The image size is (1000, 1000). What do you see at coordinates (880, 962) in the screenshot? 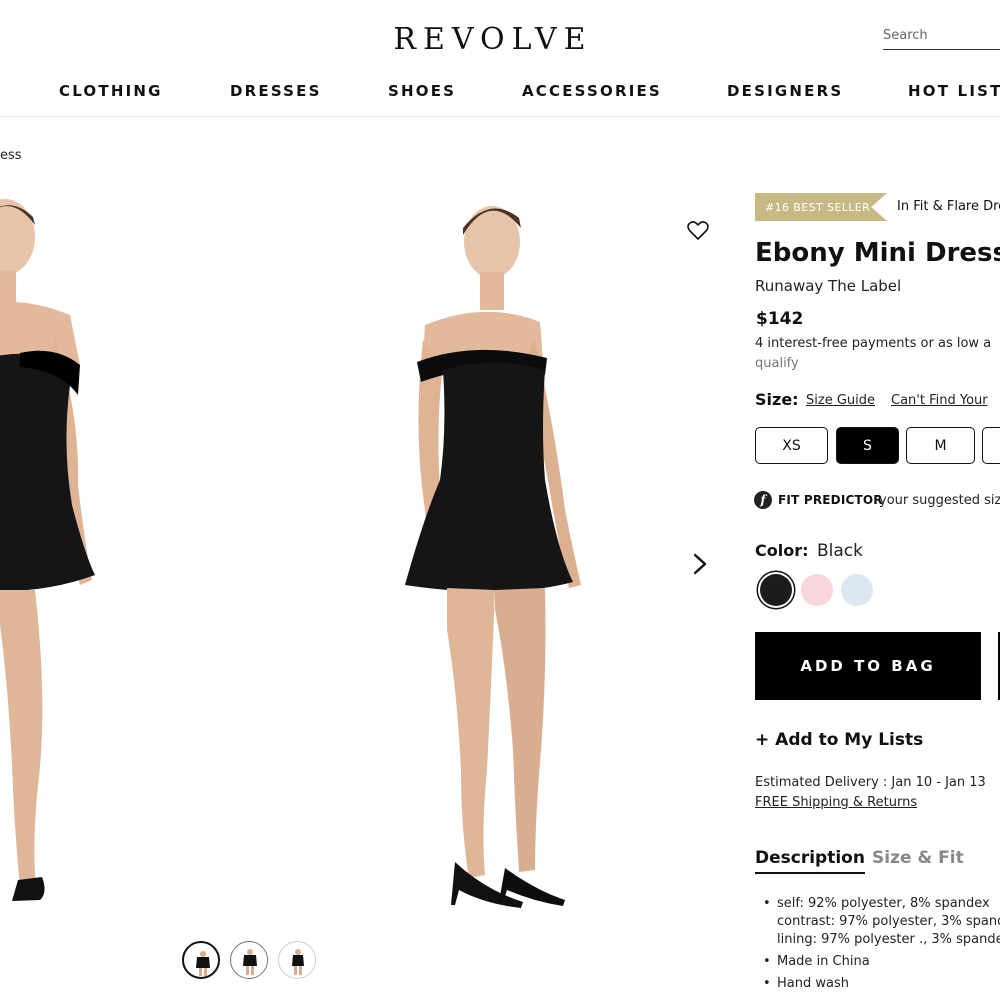
I see `list-item: Made in China` at bounding box center [880, 962].